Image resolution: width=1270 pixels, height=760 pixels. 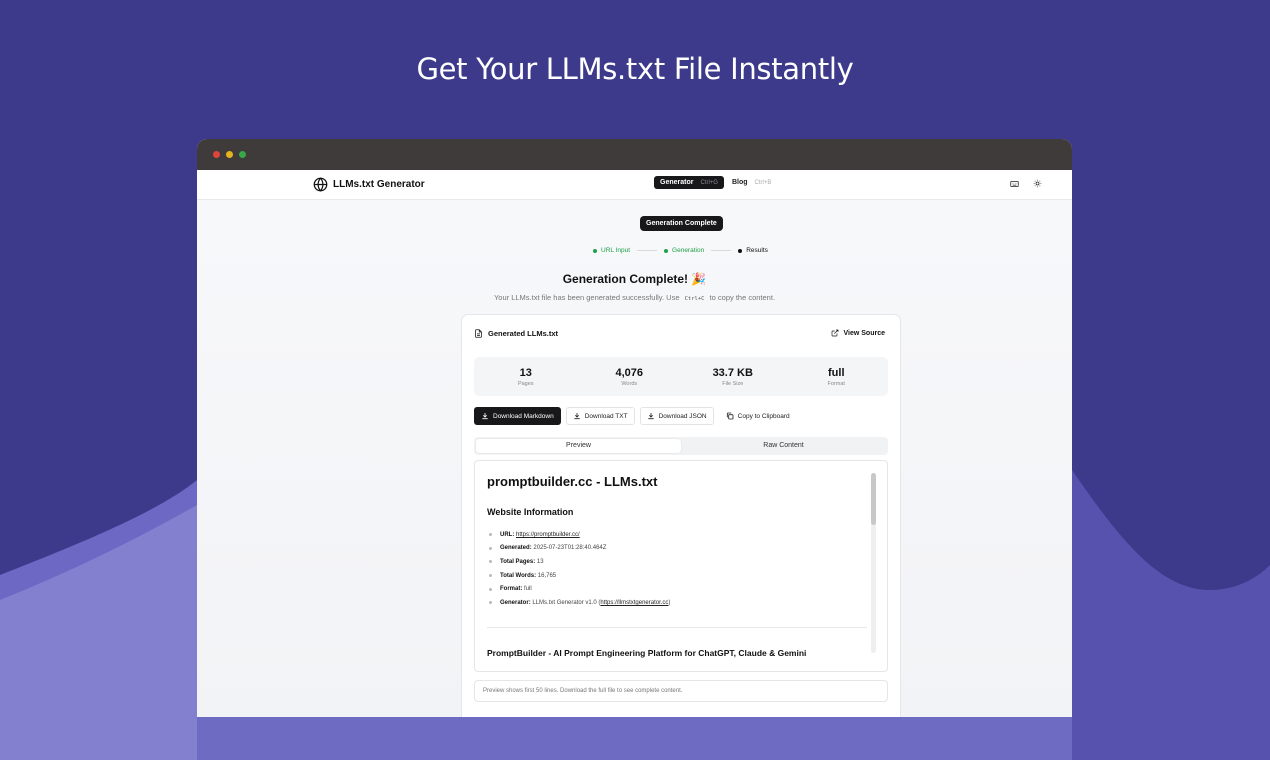 What do you see at coordinates (506, 534) in the screenshot?
I see `info-key: URL` at bounding box center [506, 534].